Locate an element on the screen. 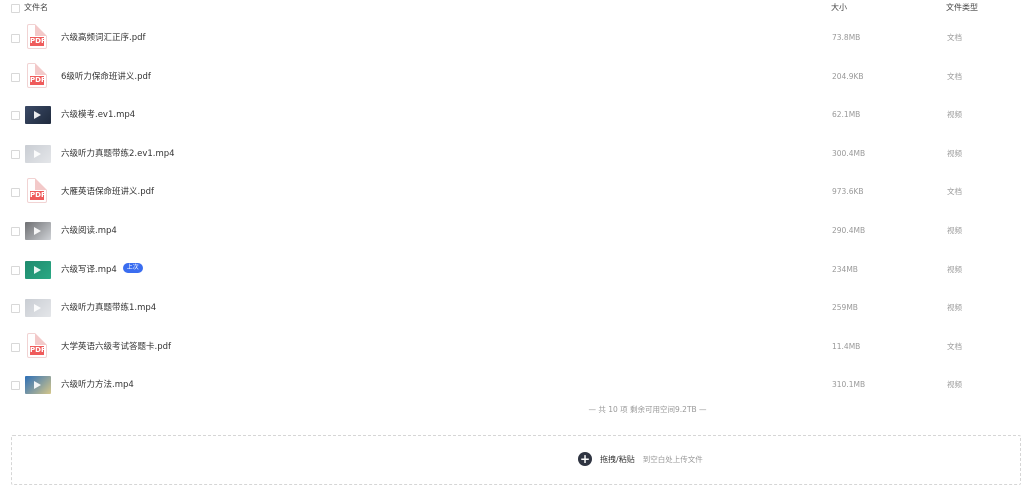 Image resolution: width=1024 pixels, height=485 pixels. file-name: 六级模考.ev1.mp4 is located at coordinates (98, 115).